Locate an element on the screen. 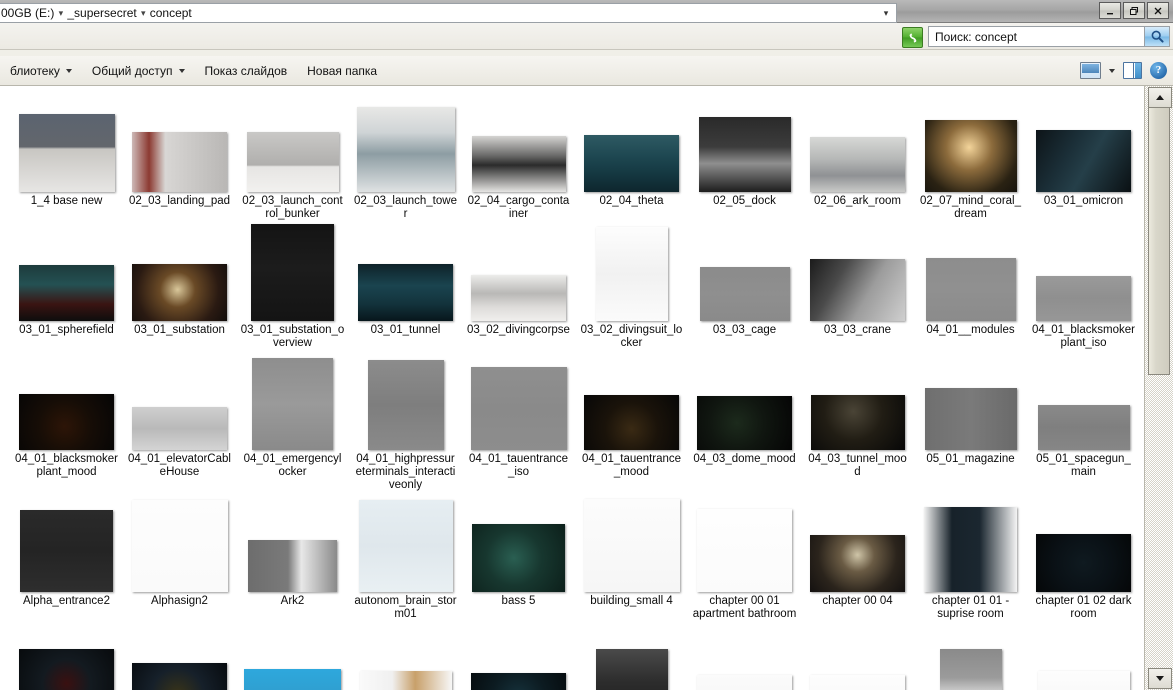  file-item: 04_01_blacksmoker plant_mood is located at coordinates (66, 414).